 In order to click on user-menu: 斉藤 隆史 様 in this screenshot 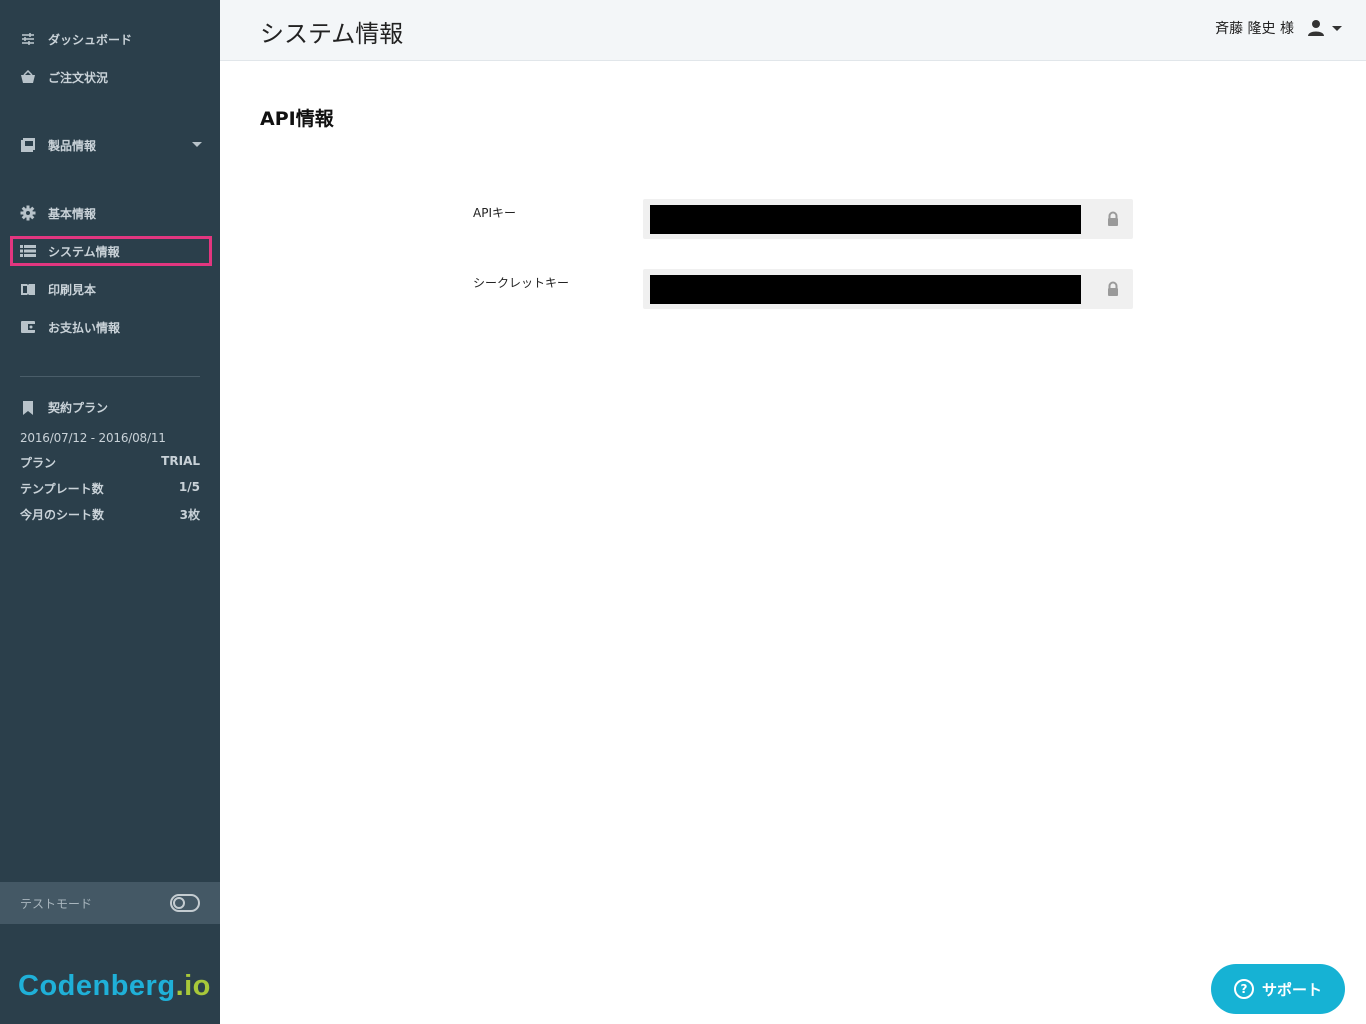, I will do `click(1278, 28)`.